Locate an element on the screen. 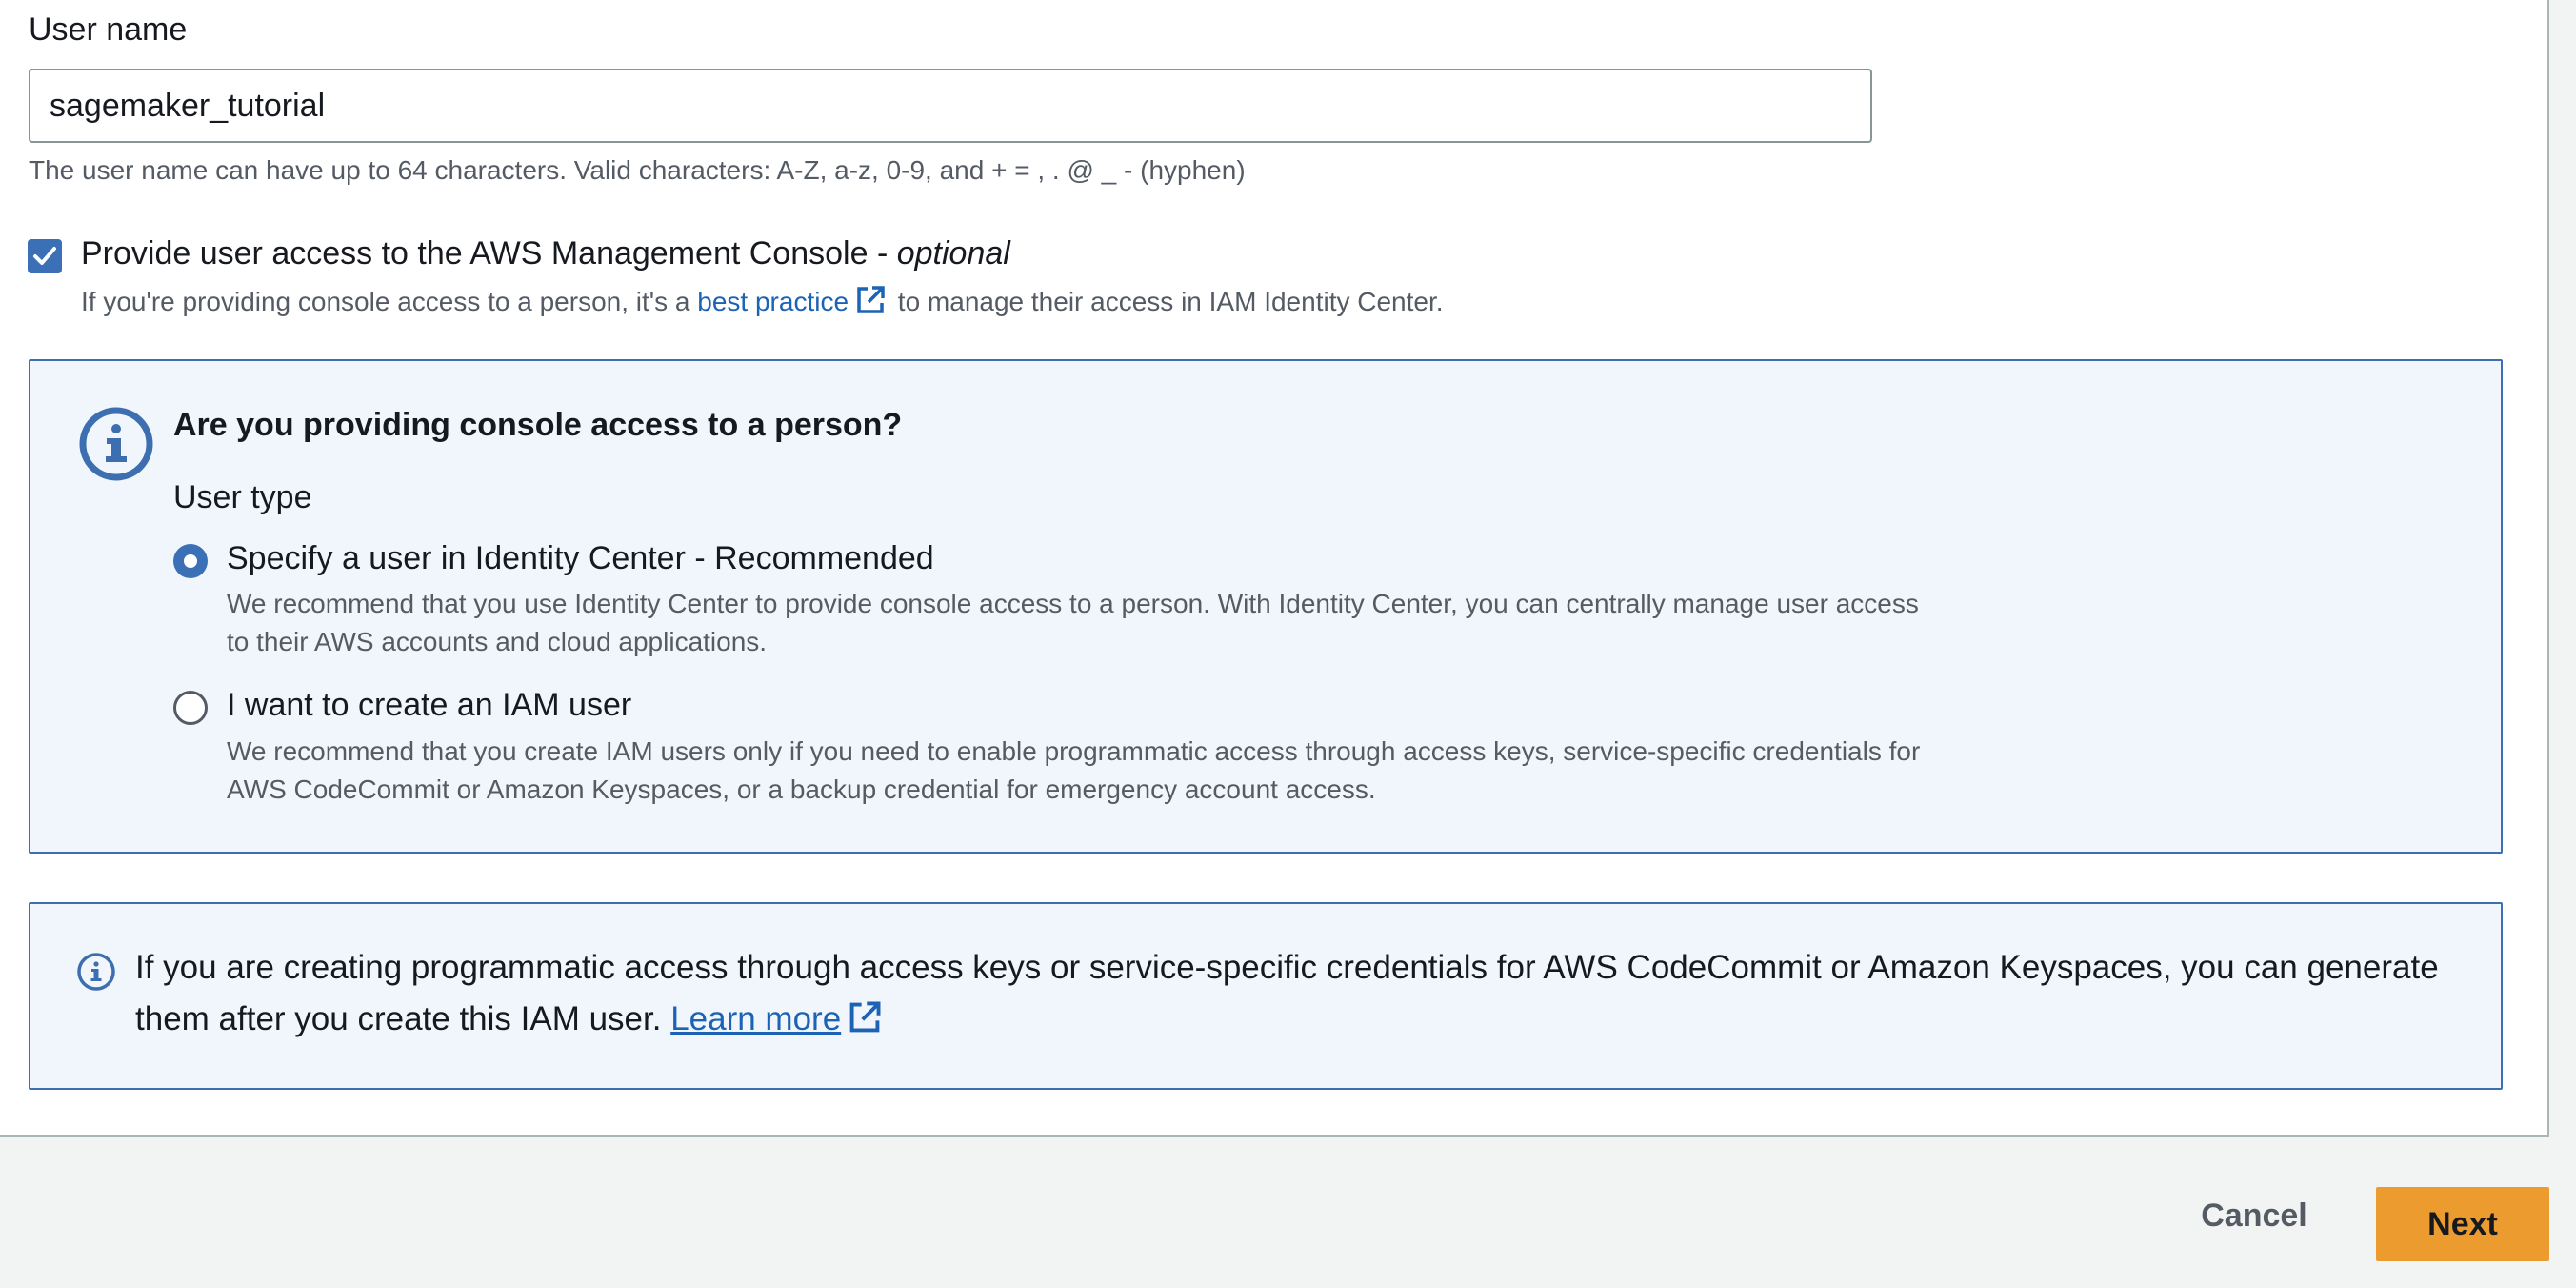 The height and width of the screenshot is (1288, 2576). cancel-button: Cancel is located at coordinates (2254, 1215).